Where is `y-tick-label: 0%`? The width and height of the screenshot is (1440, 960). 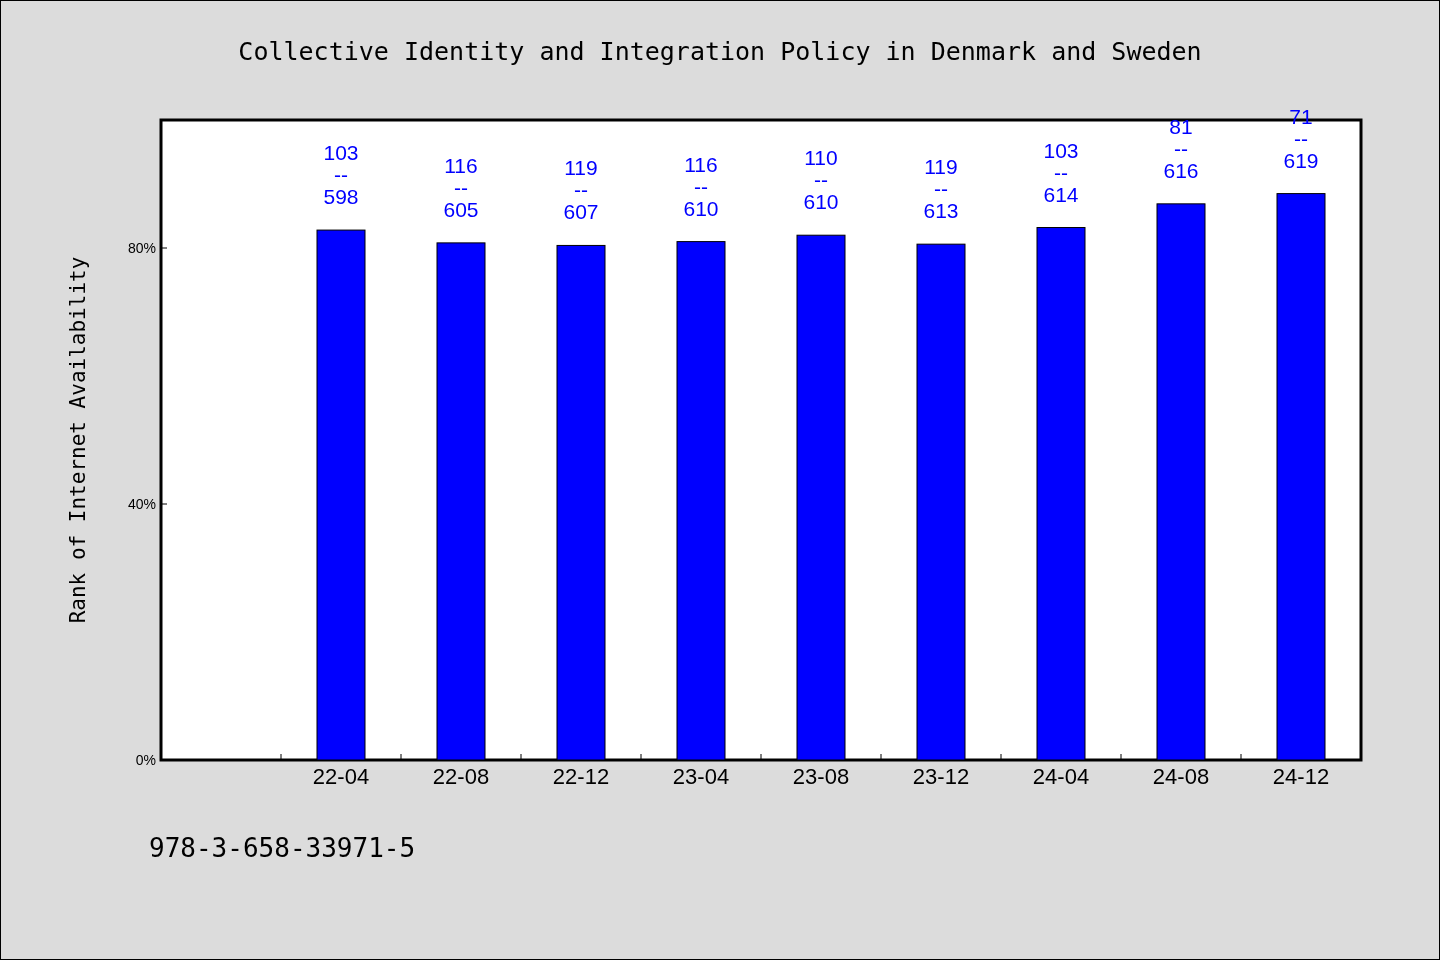 y-tick-label: 0% is located at coordinates (145, 760).